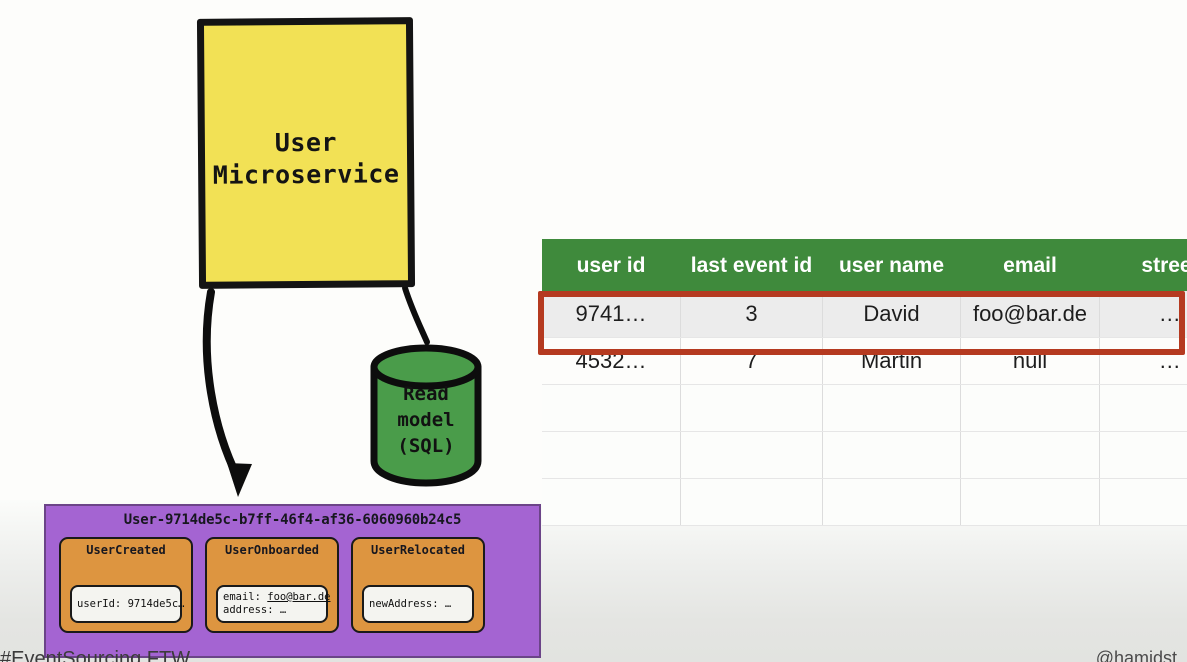  What do you see at coordinates (751, 265) in the screenshot?
I see `column-header-last-event-id: last event id` at bounding box center [751, 265].